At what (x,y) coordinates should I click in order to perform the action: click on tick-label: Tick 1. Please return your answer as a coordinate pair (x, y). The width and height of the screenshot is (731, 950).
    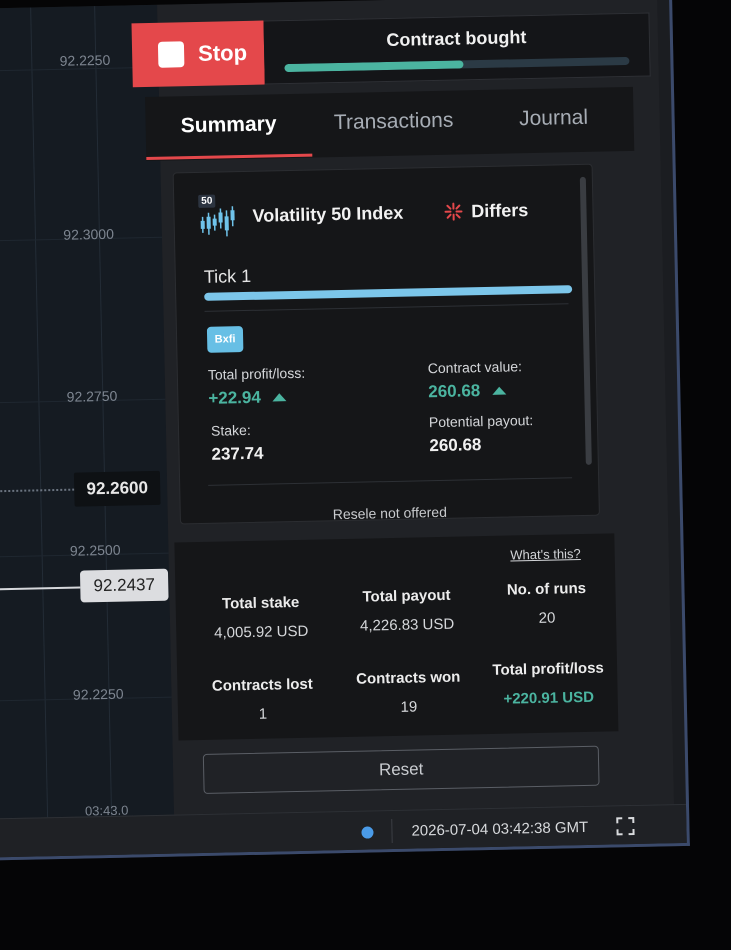
    Looking at the image, I should click on (227, 276).